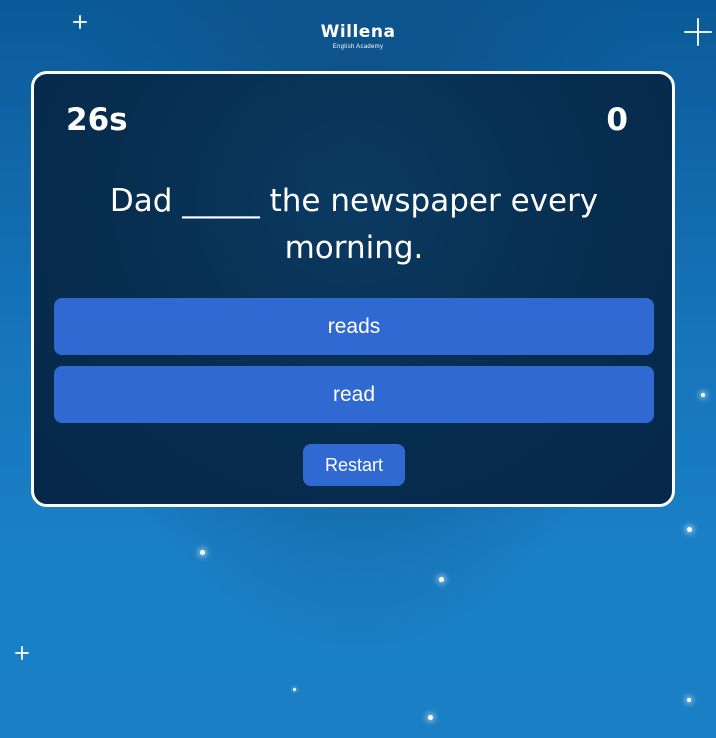 The width and height of the screenshot is (716, 738). What do you see at coordinates (354, 394) in the screenshot?
I see `answer-option-read: read` at bounding box center [354, 394].